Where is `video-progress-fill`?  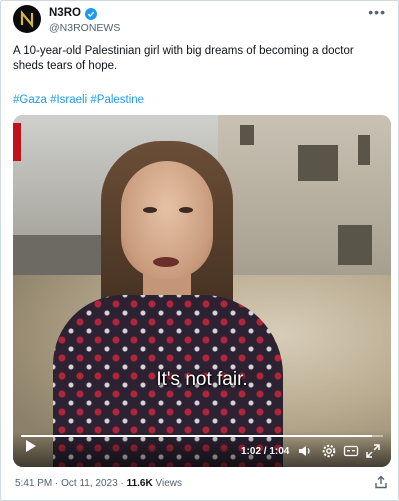
video-progress-fill is located at coordinates (197, 436).